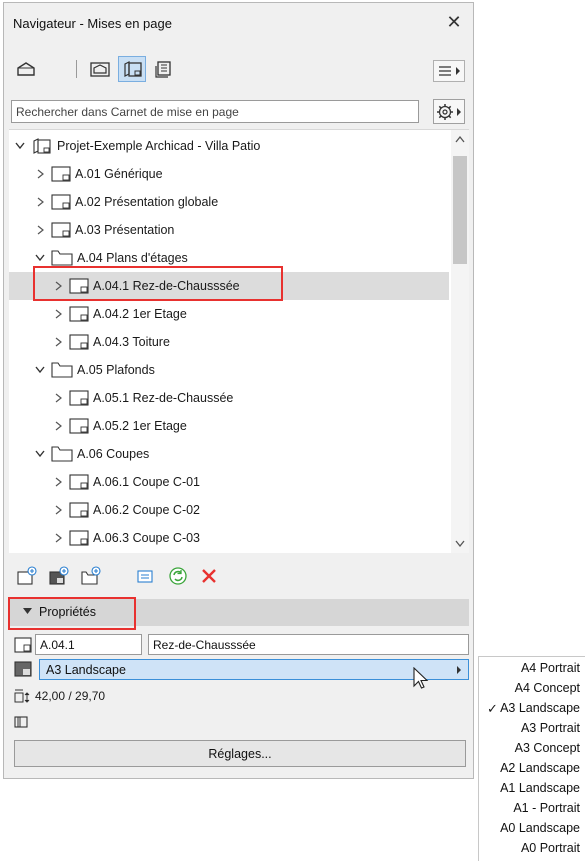 This screenshot has width=585, height=861. Describe the element at coordinates (457, 71) in the screenshot. I see `play-arrow-icon` at that location.